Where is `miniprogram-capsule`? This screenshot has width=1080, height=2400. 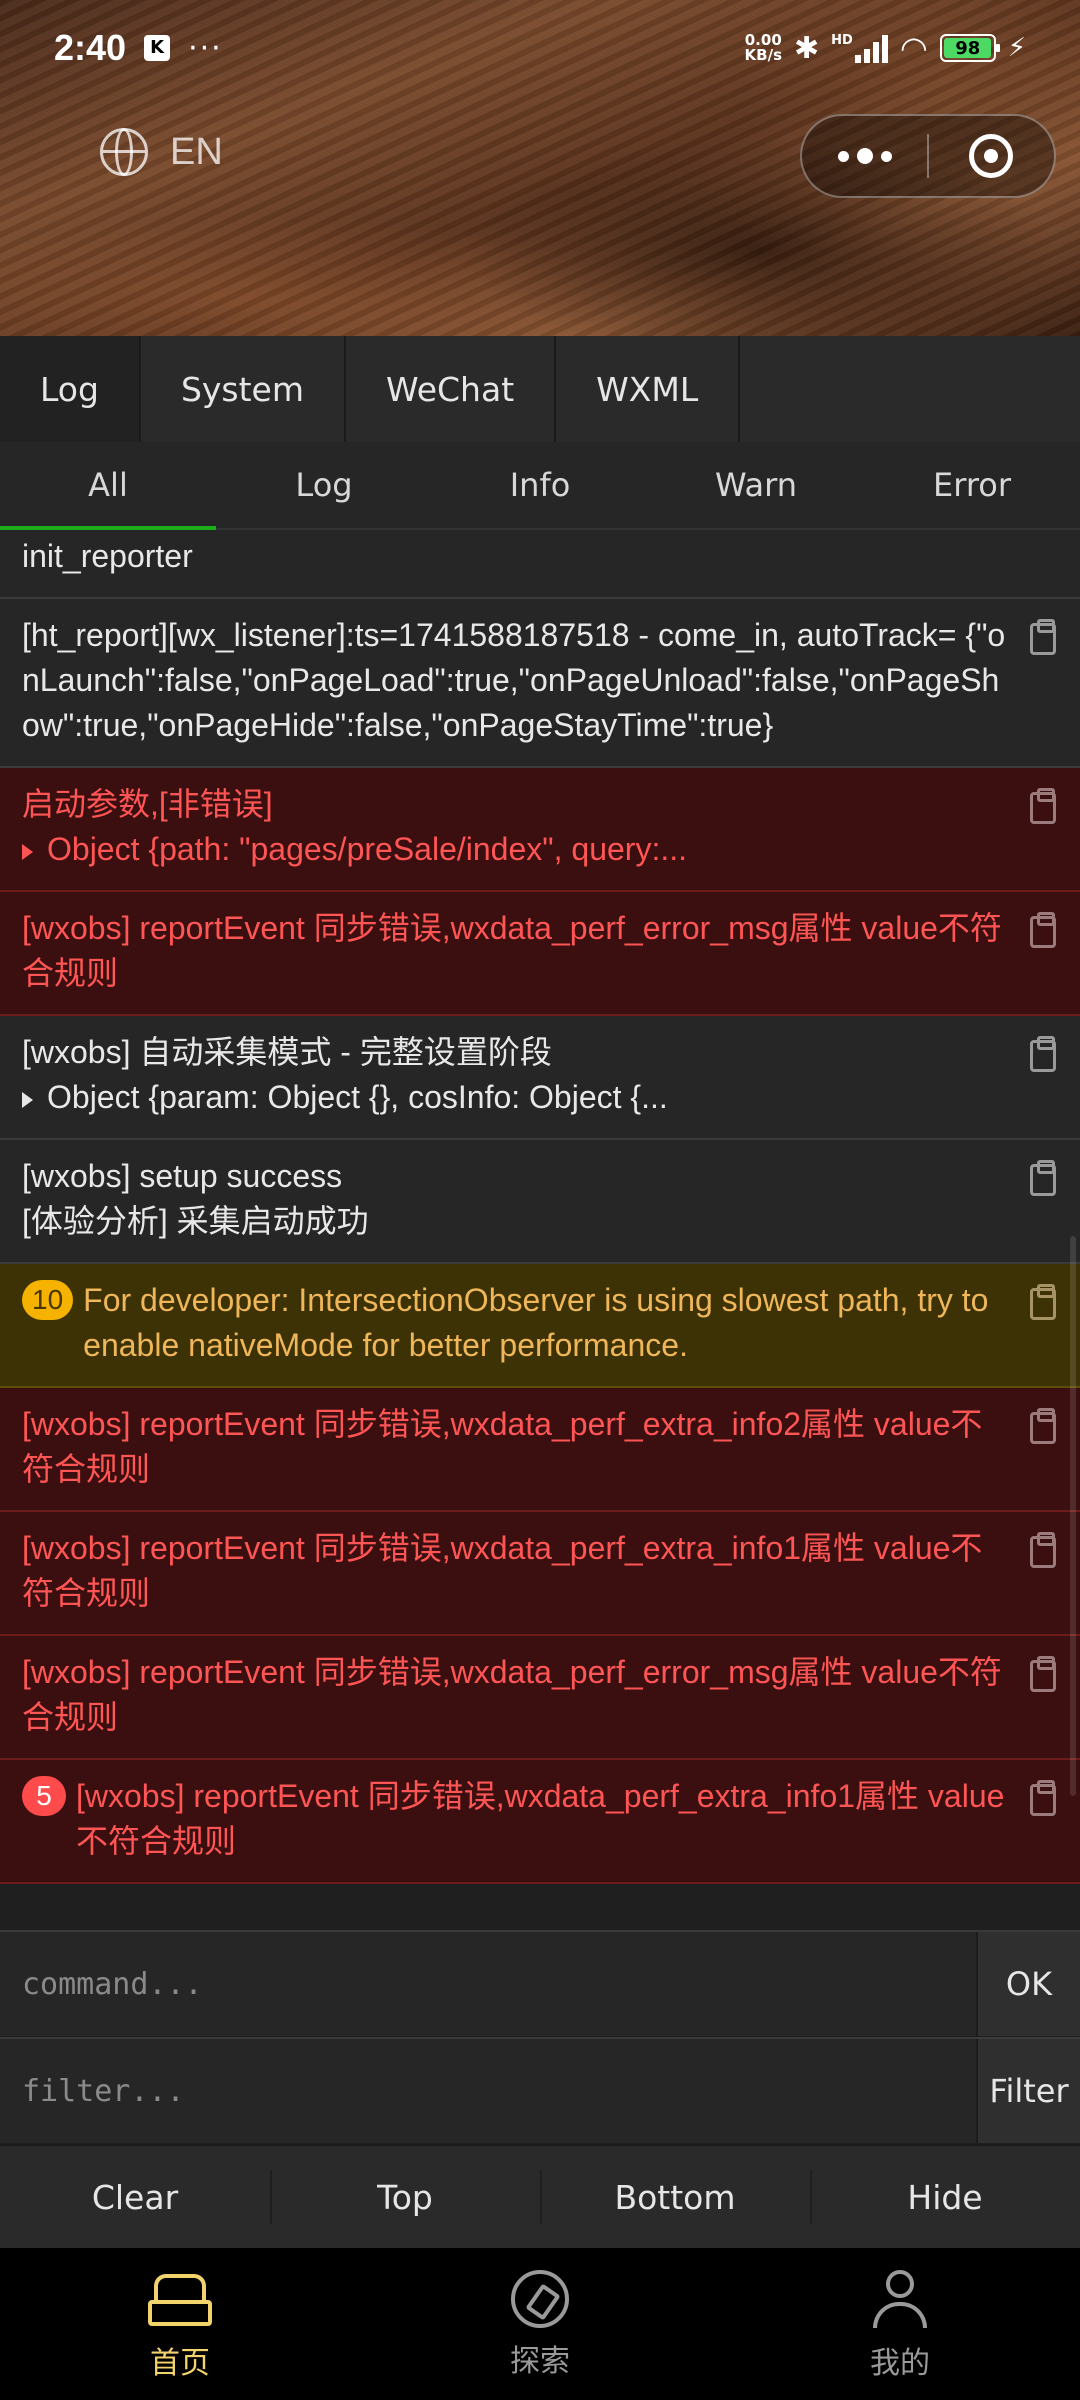 miniprogram-capsule is located at coordinates (928, 156).